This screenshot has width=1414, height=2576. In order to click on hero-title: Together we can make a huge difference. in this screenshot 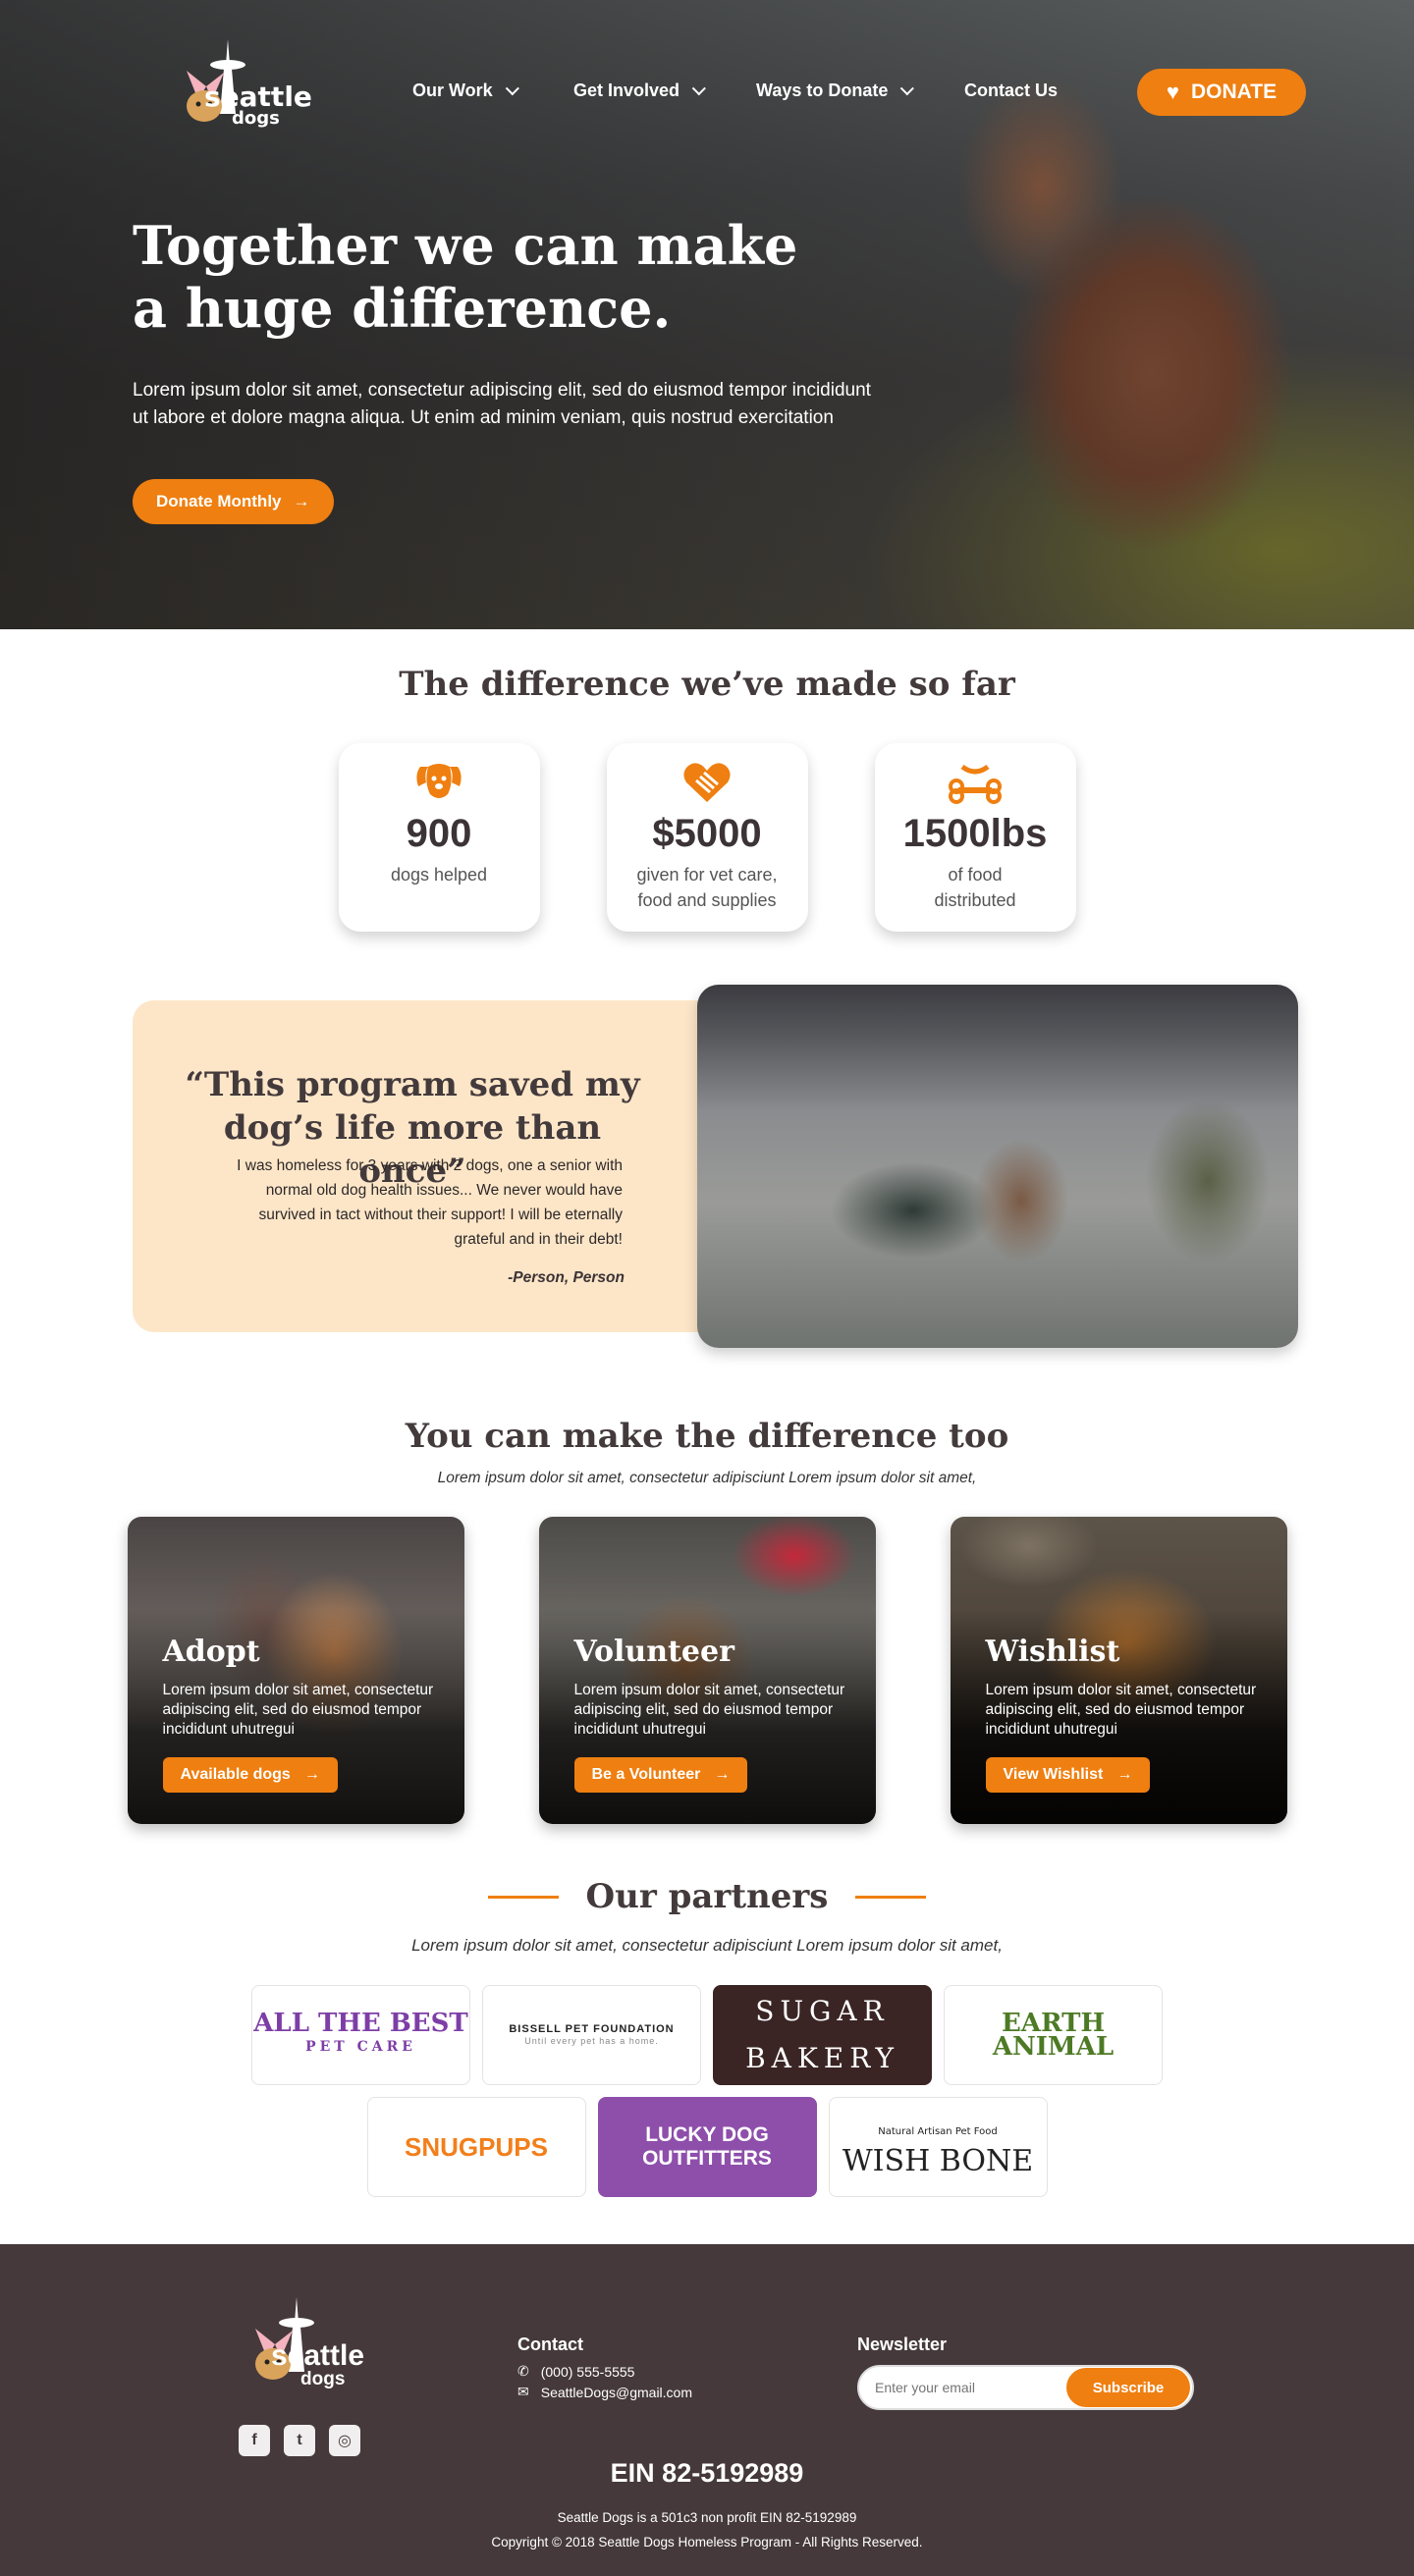, I will do `click(506, 277)`.